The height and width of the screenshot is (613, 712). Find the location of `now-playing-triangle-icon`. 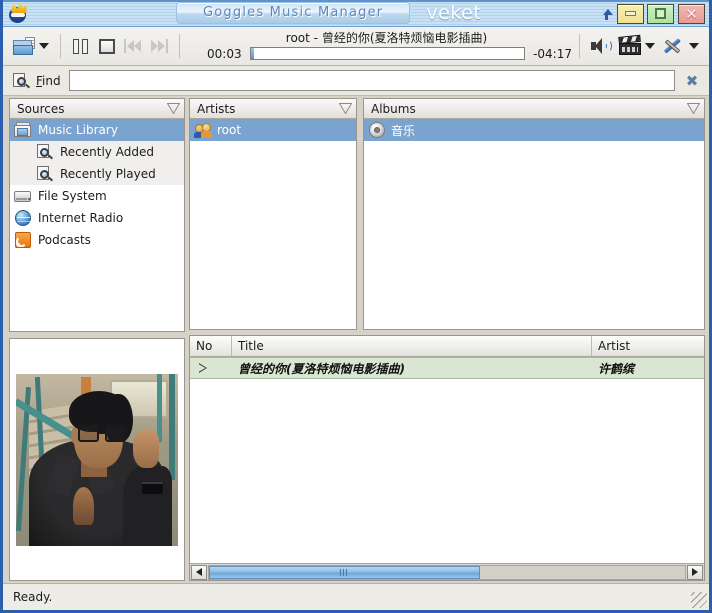

now-playing-triangle-icon is located at coordinates (203, 368).